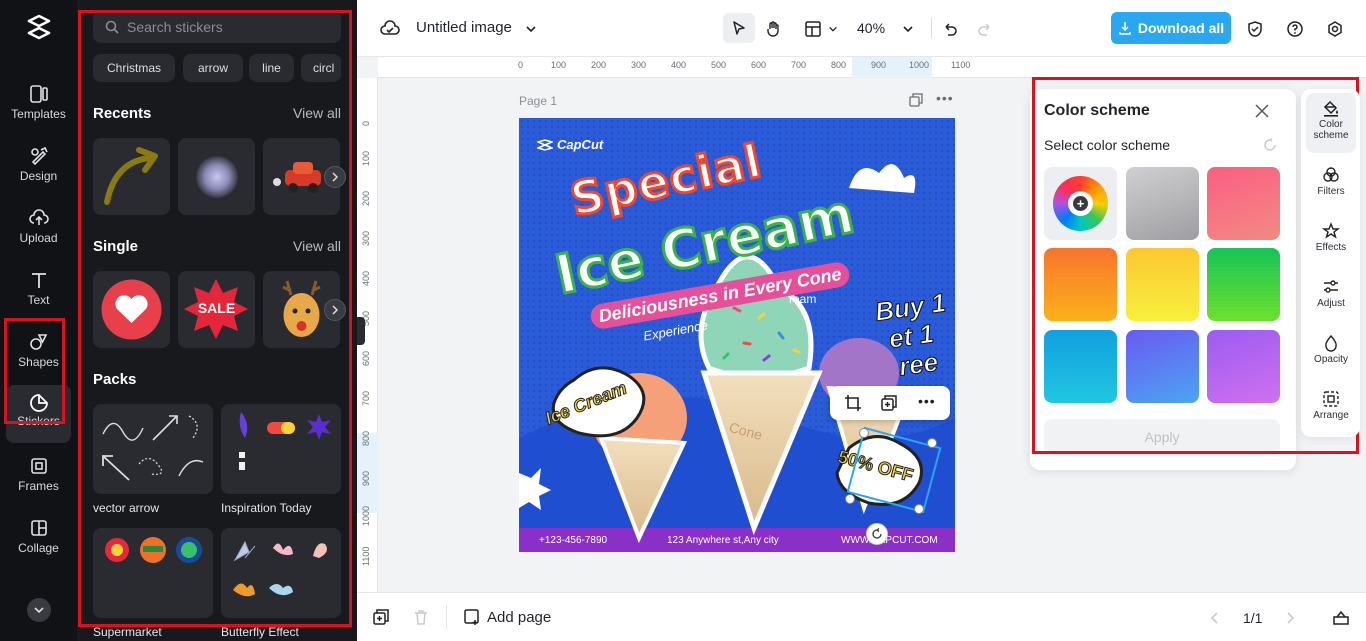 The width and height of the screenshot is (1366, 641). Describe the element at coordinates (134, 68) in the screenshot. I see `chip-christmas: Christmas` at that location.